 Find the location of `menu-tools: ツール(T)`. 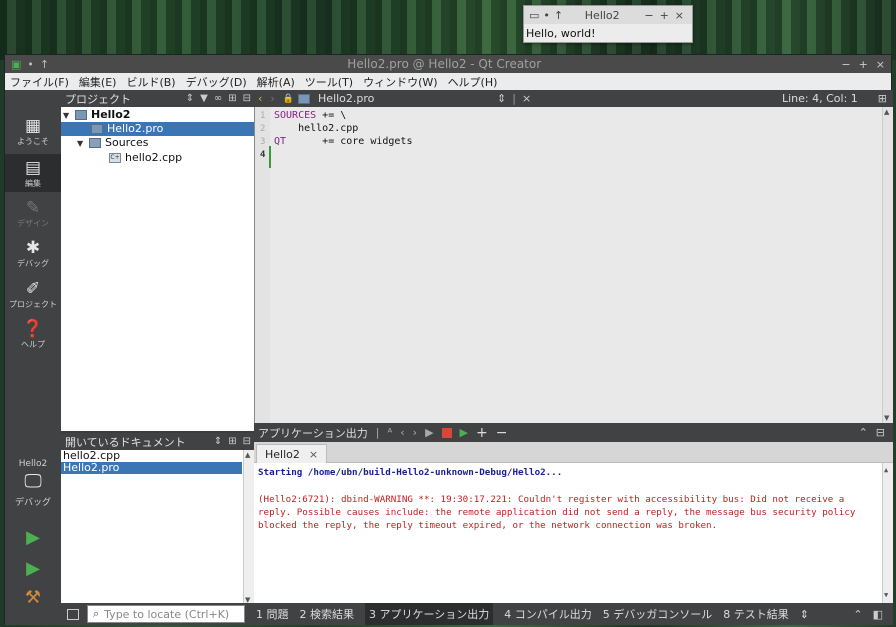

menu-tools: ツール(T) is located at coordinates (329, 82).